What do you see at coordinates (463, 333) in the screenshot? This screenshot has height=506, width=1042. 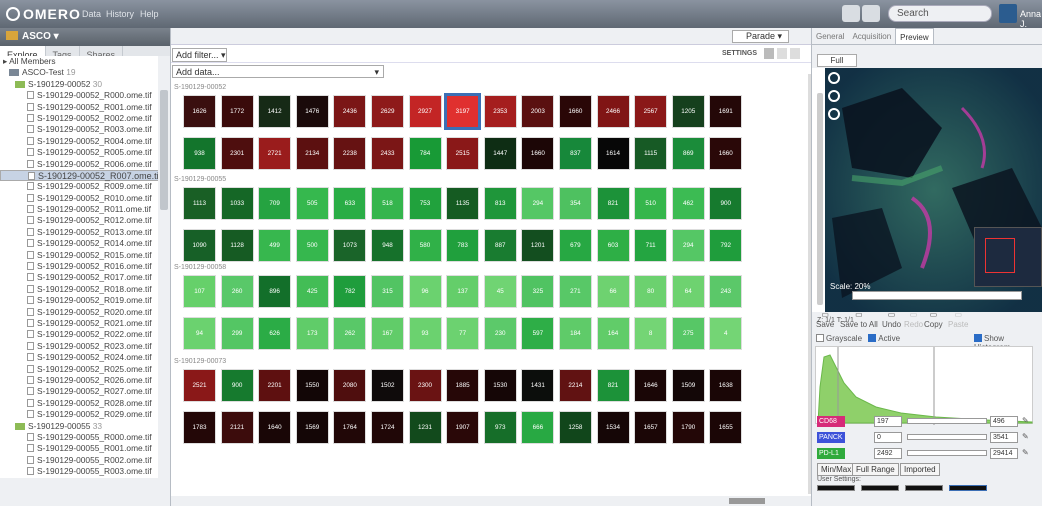 I see `well: 77` at bounding box center [463, 333].